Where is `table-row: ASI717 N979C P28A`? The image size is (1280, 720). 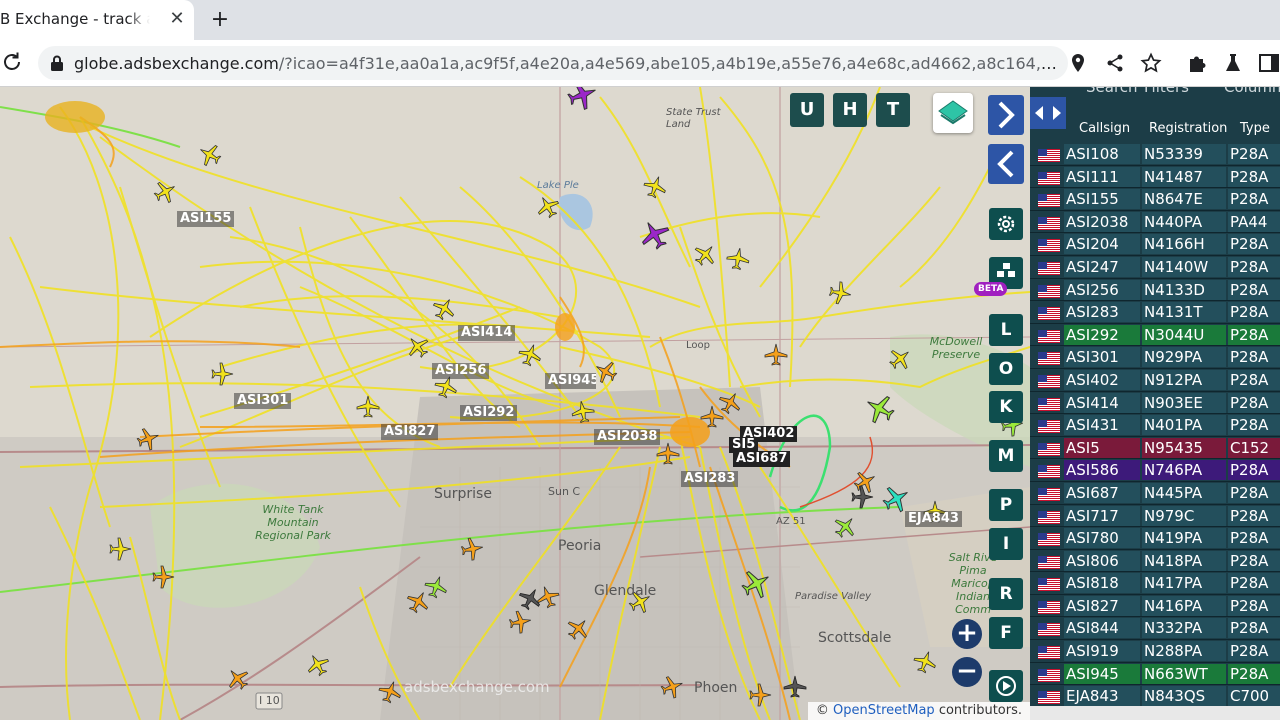
table-row: ASI717 N979C P28A is located at coordinates (1155, 516).